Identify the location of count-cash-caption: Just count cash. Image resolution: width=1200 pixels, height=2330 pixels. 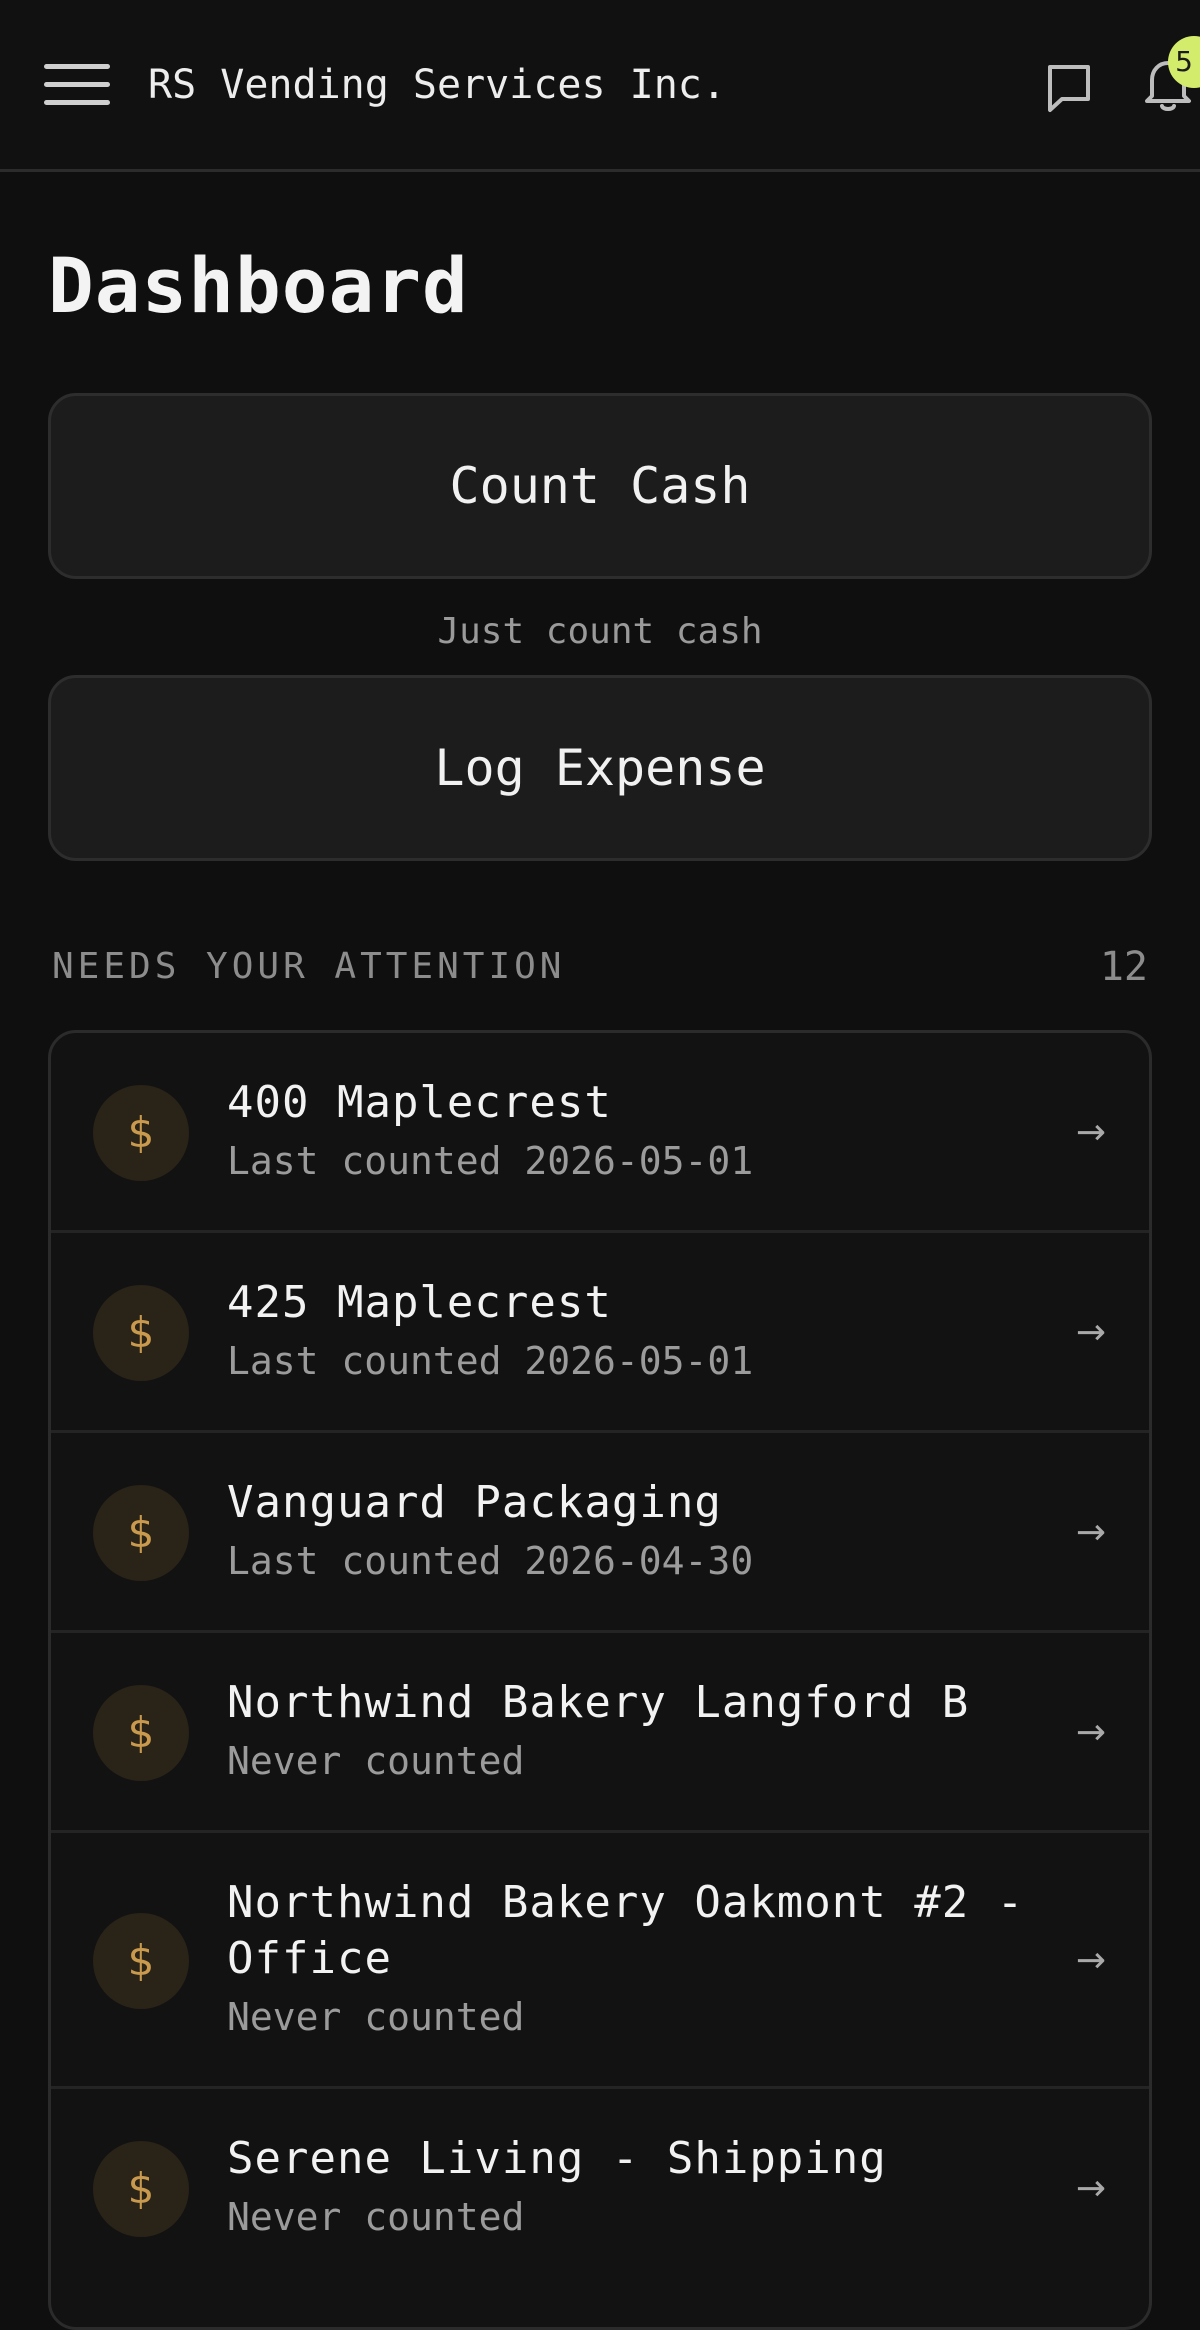
(600, 631).